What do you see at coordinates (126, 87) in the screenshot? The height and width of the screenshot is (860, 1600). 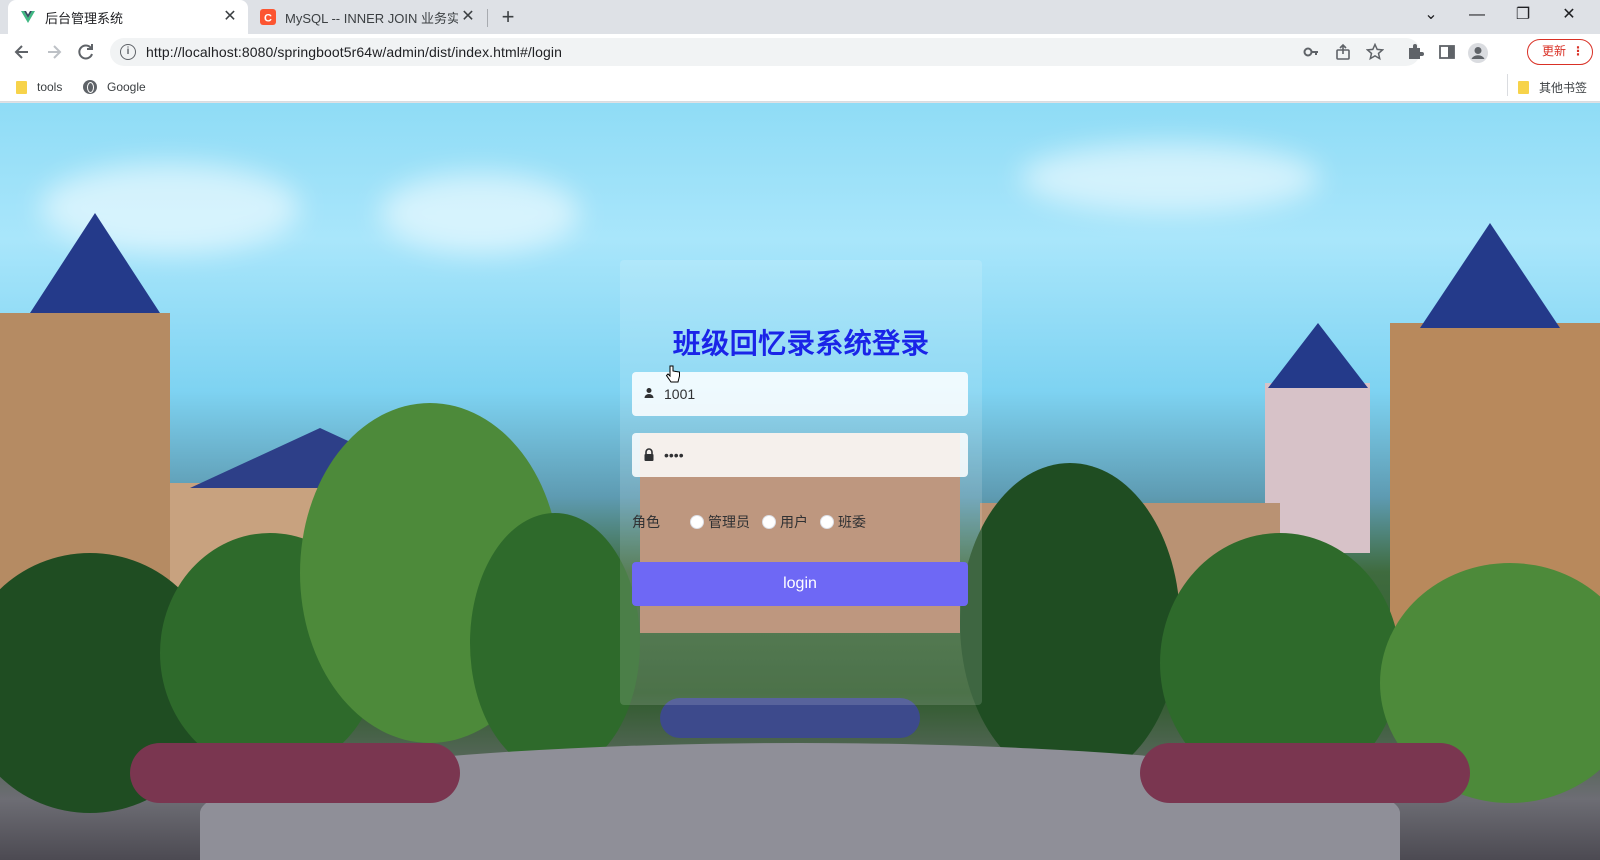 I see `bookmark-label: Google` at bounding box center [126, 87].